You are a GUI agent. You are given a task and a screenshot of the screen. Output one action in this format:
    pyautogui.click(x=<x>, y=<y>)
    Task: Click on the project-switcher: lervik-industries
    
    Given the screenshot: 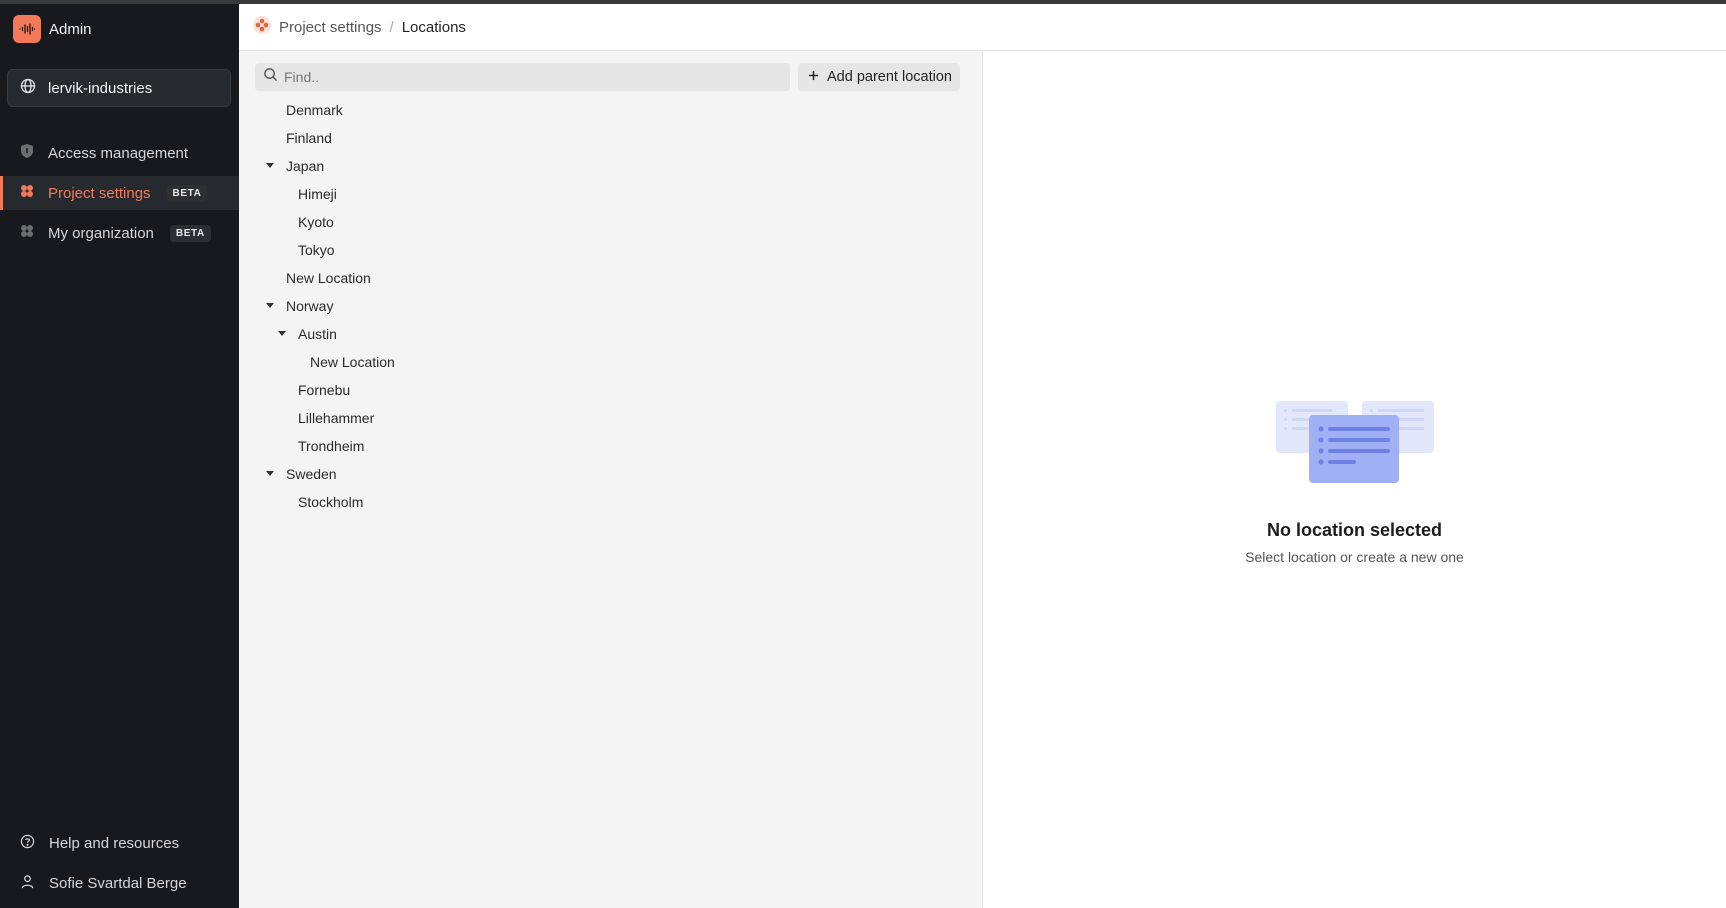 What is the action you would take?
    pyautogui.click(x=119, y=88)
    